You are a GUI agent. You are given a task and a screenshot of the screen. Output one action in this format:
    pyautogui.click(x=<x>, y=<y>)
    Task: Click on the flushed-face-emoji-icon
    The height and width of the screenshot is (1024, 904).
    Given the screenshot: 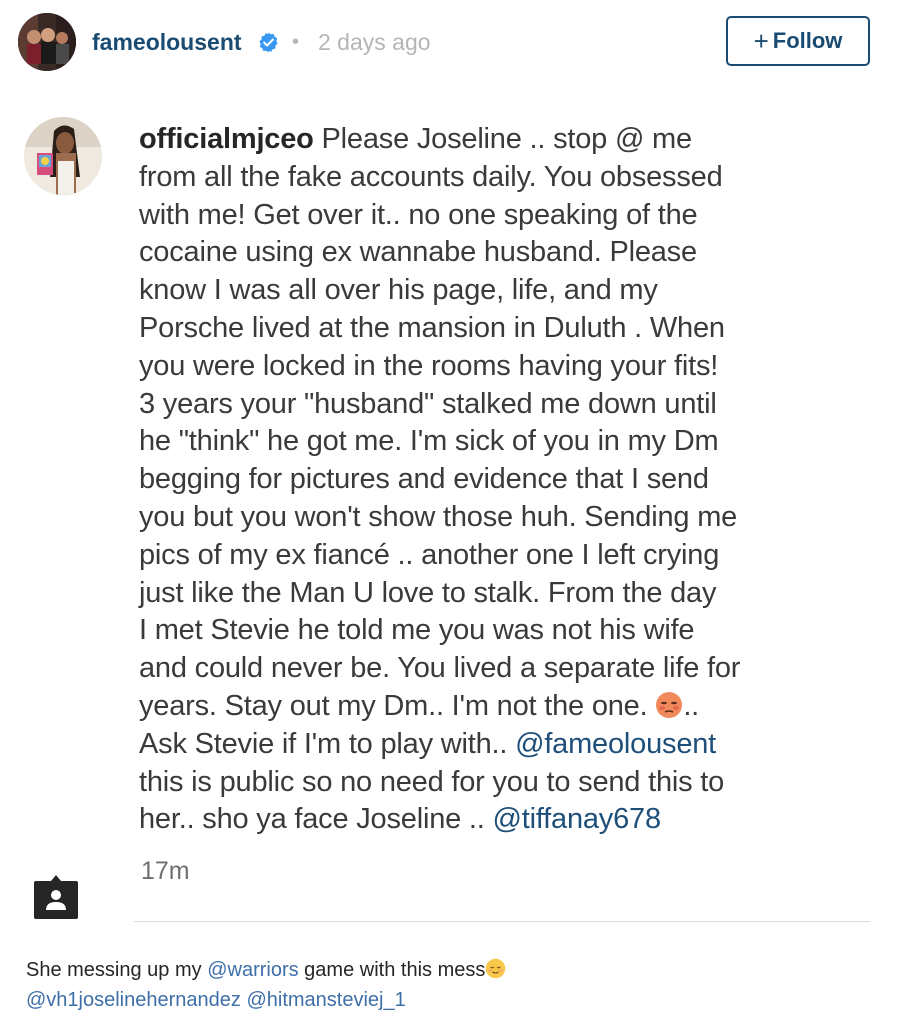 What is the action you would take?
    pyautogui.click(x=669, y=704)
    